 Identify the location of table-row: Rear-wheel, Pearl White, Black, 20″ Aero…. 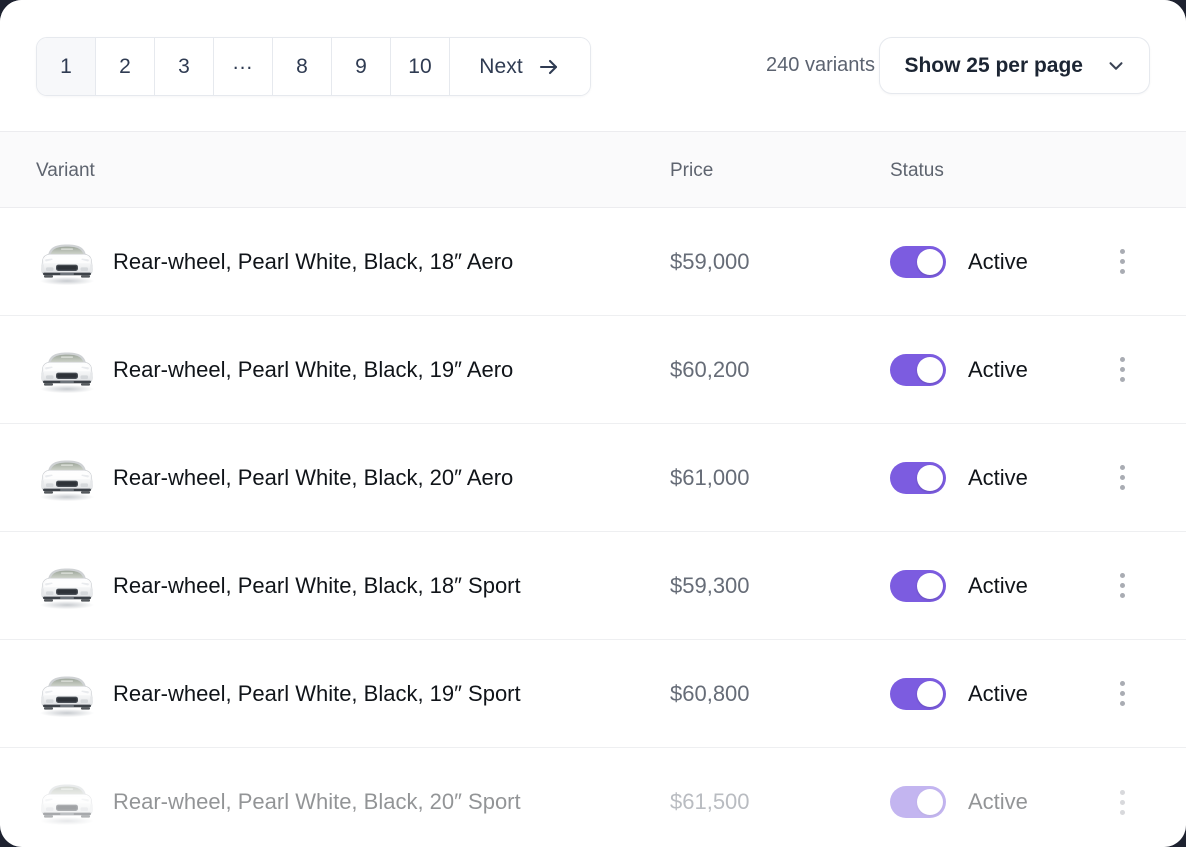
(593, 478).